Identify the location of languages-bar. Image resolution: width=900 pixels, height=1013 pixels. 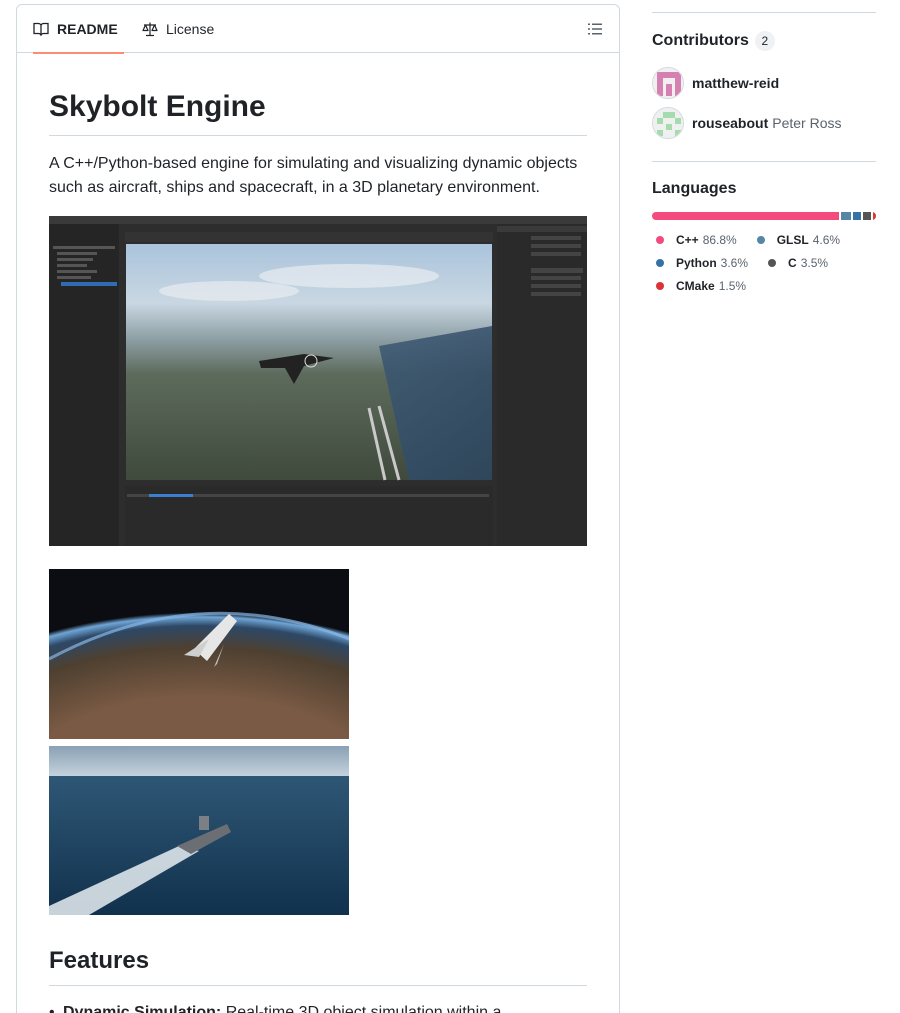
(764, 216).